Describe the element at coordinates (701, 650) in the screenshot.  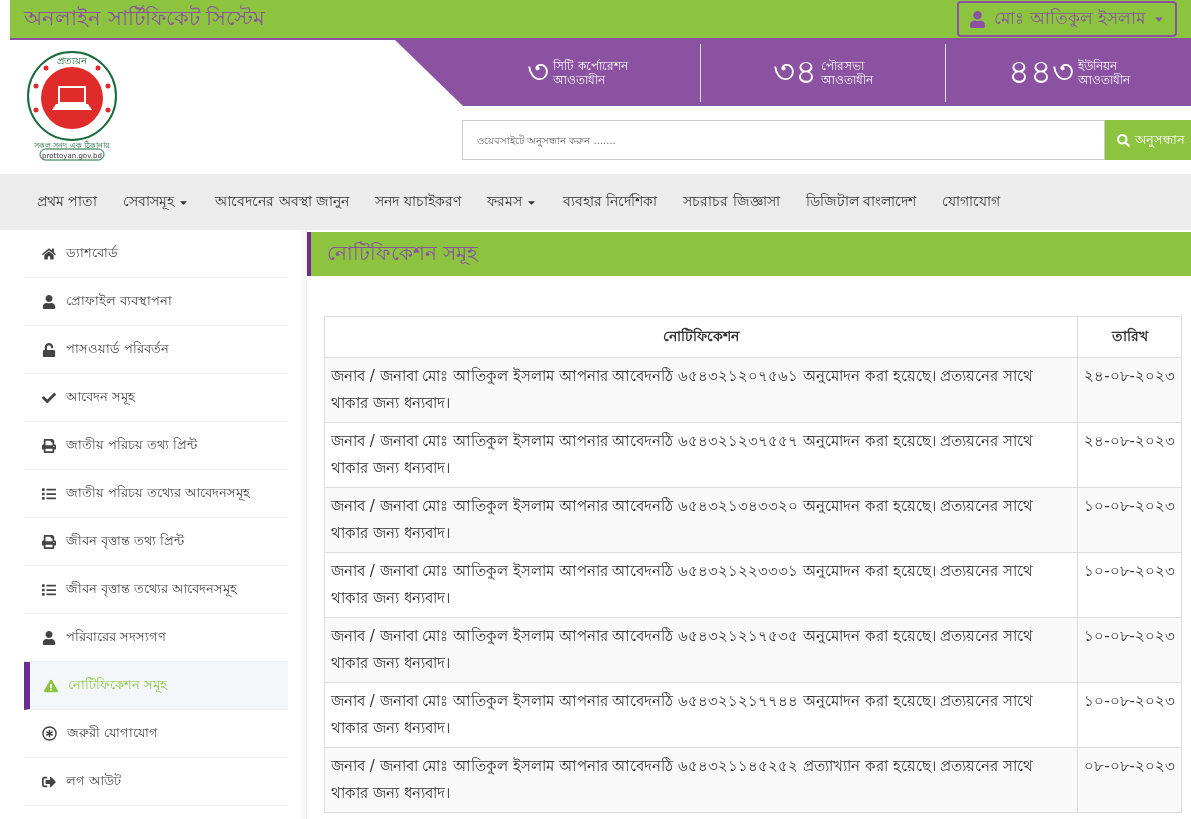
I see `table-cell: জনাব / জনাবা মোঃ আতিকুল ইসলাম আপনার আবেদনঠি ৬৫৪৩২১২১৭৫৩৫ অনুমোদন করা হয়েছে। প্রত্যয়নের সাথে থাকার জন্য ধন্যবাদ।` at that location.